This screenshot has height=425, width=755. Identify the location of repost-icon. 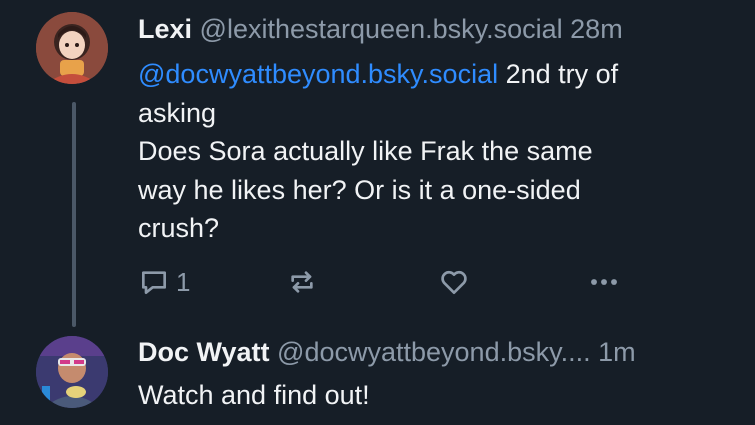
(302, 282).